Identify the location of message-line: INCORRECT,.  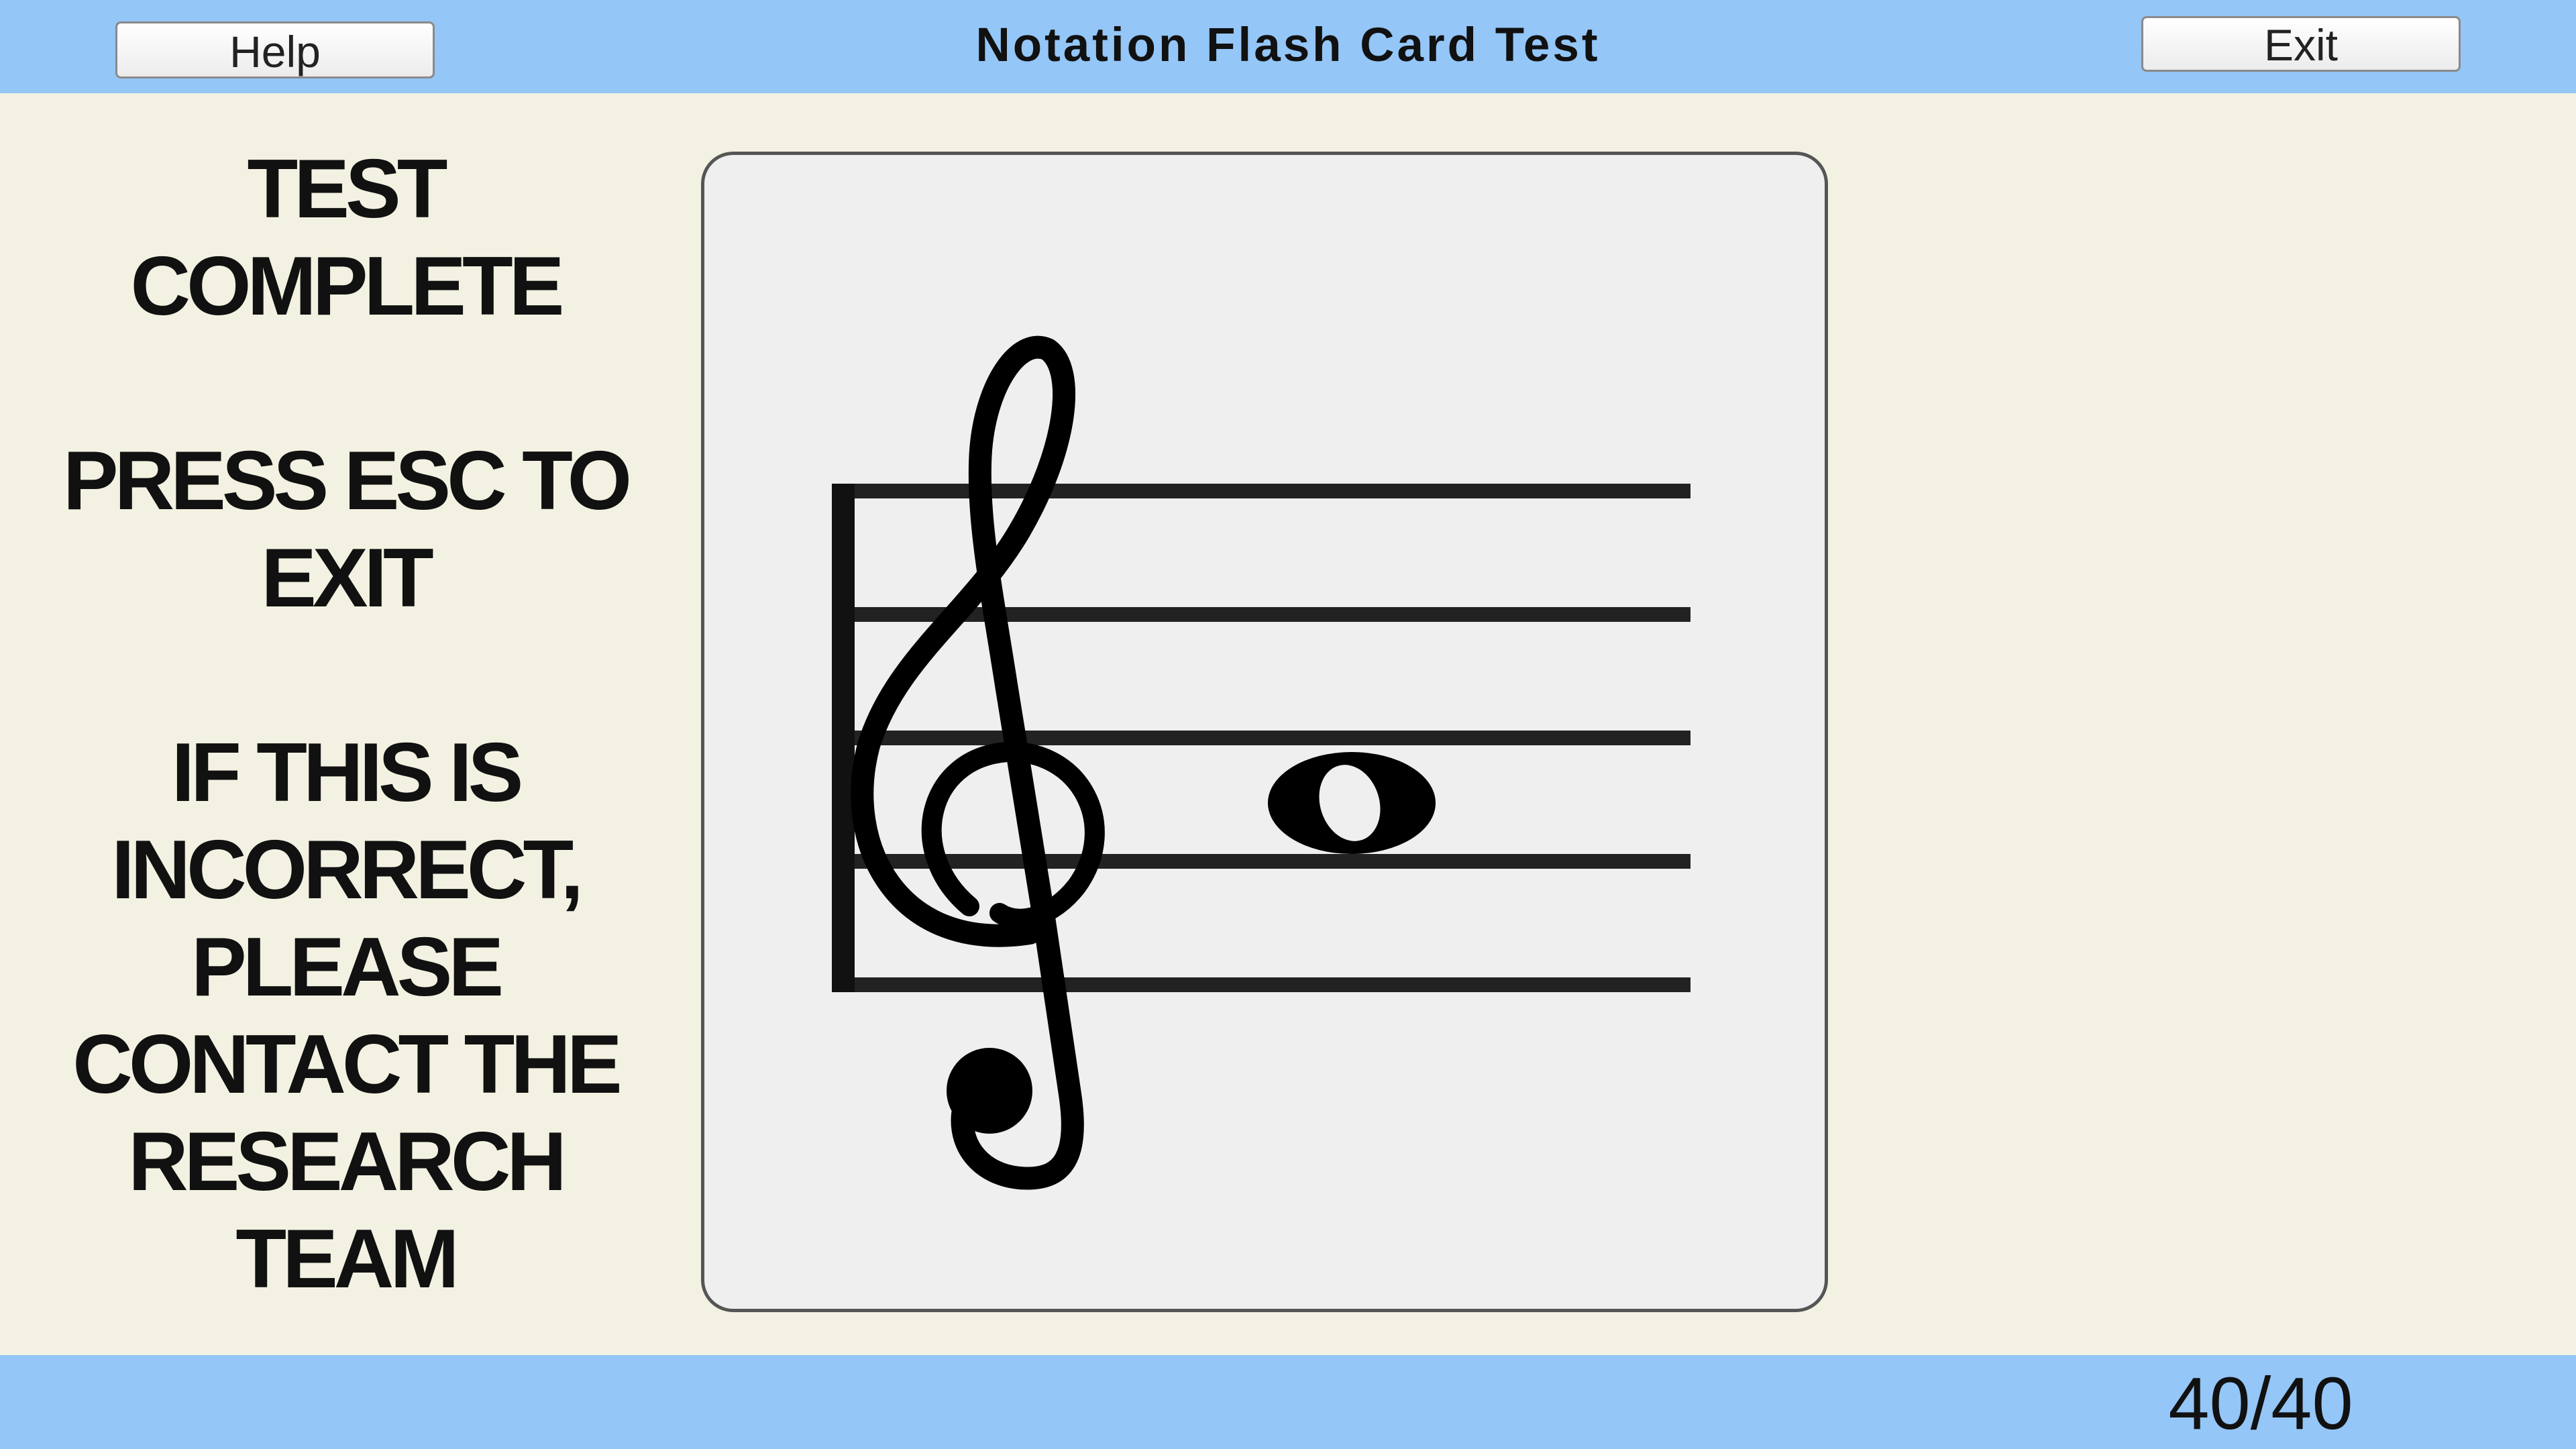
(347, 870).